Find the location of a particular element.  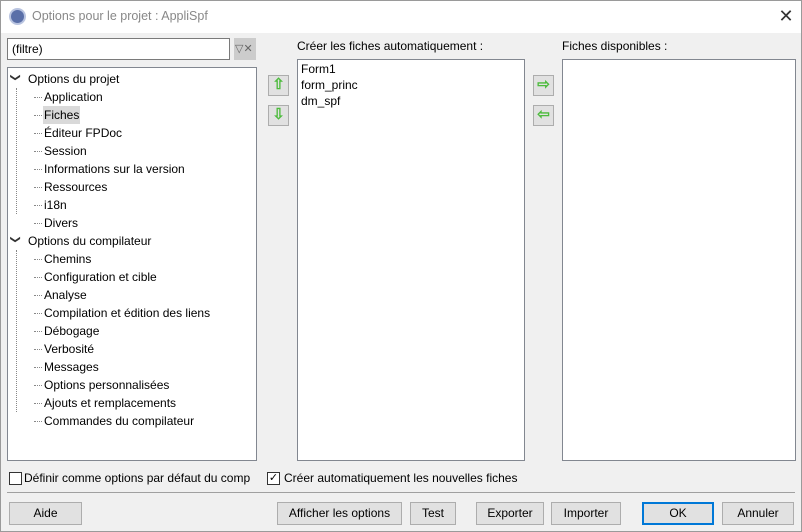

available-label: Fiches disponibles : is located at coordinates (615, 46).